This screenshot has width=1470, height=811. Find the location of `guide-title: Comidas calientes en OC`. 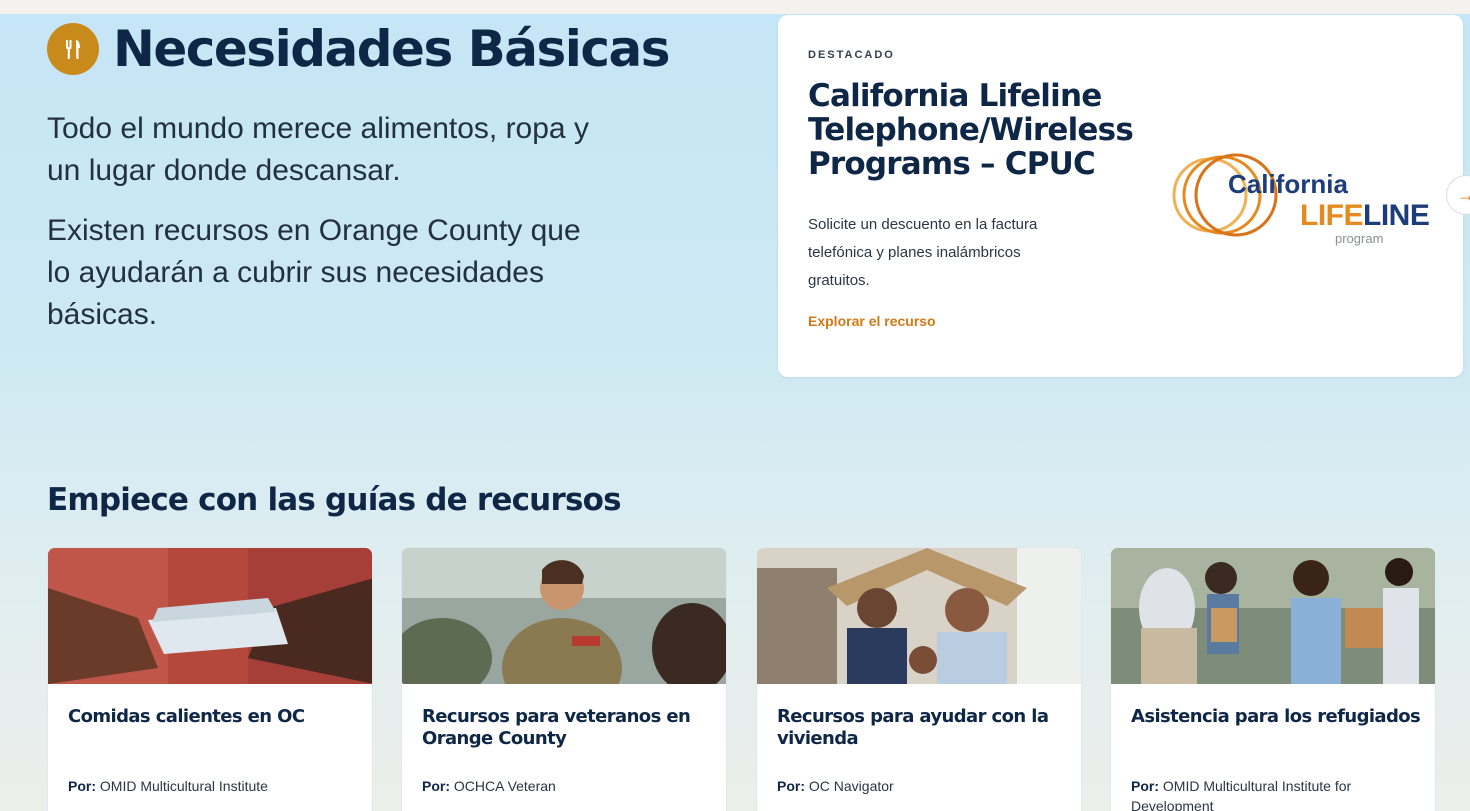

guide-title: Comidas calientes en OC is located at coordinates (213, 717).